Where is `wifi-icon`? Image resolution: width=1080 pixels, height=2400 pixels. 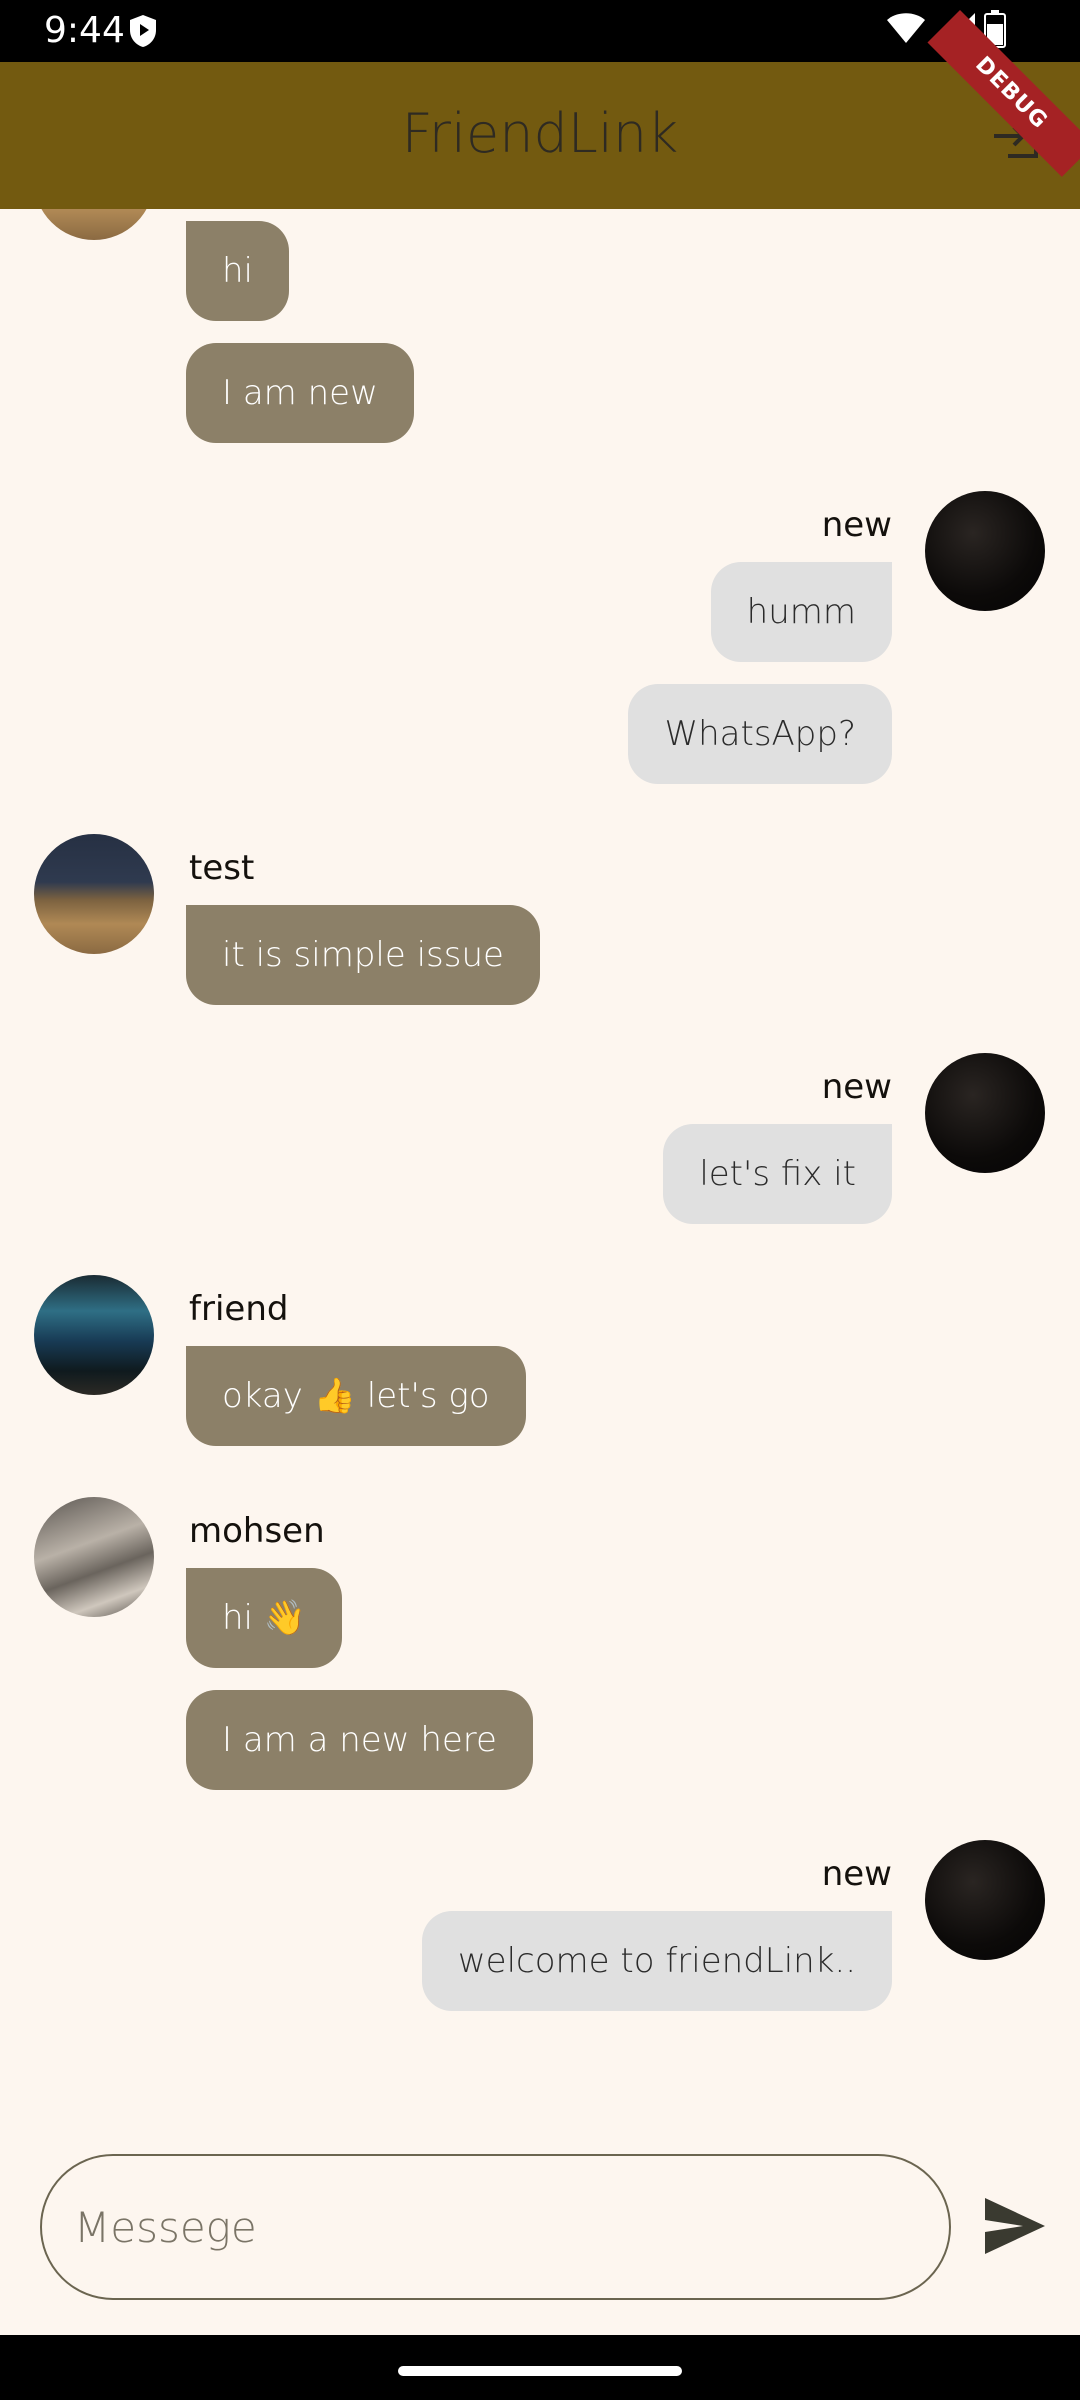 wifi-icon is located at coordinates (906, 30).